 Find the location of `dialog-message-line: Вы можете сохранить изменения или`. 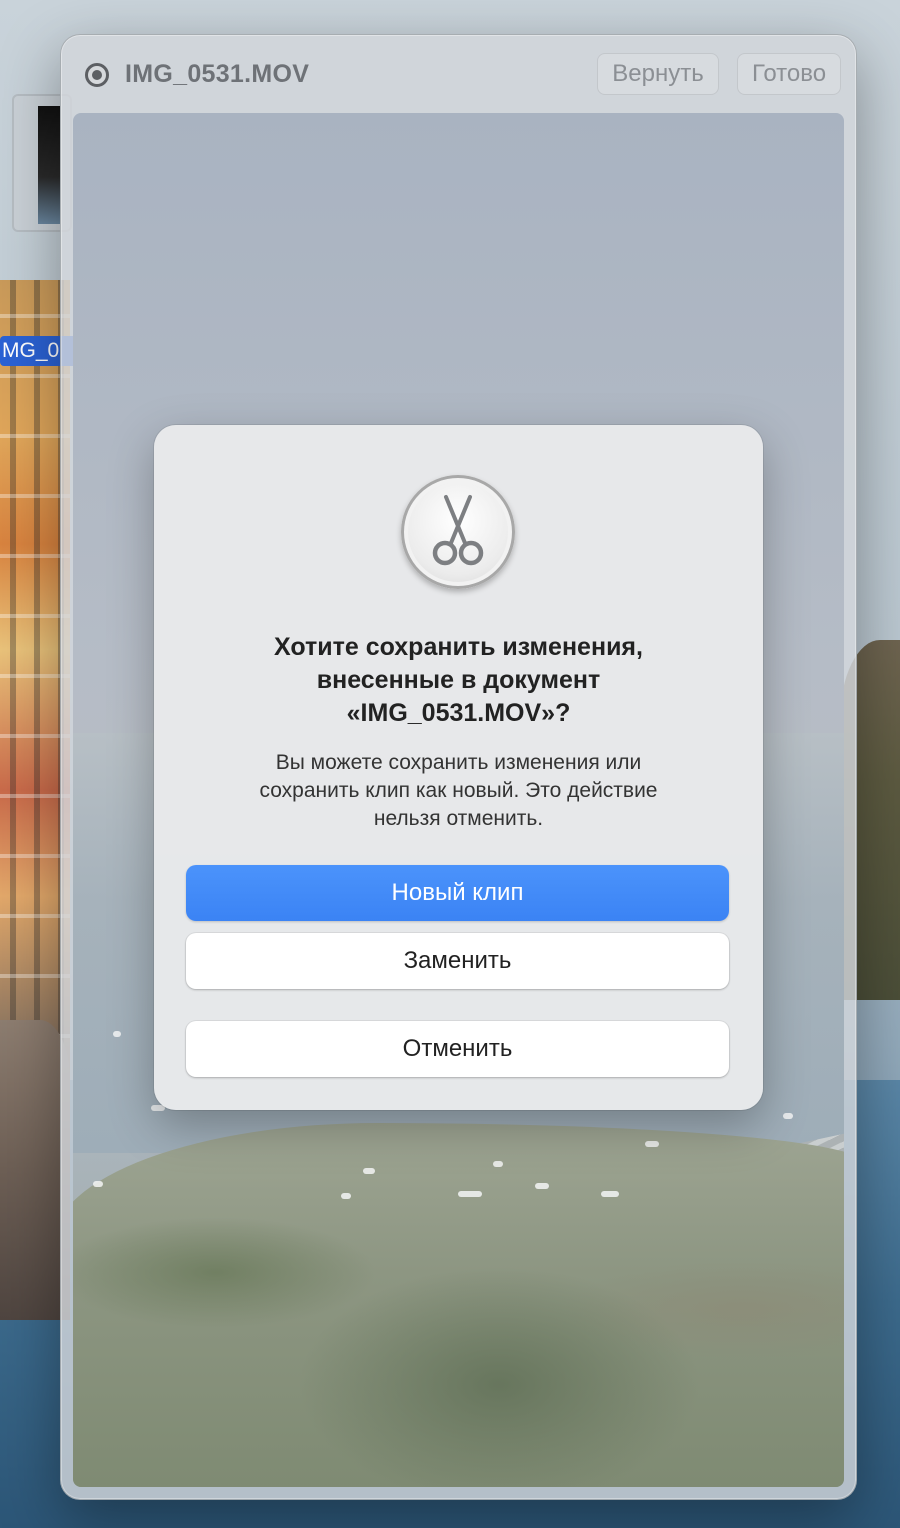

dialog-message-line: Вы можете сохранить изменения или is located at coordinates (458, 762).